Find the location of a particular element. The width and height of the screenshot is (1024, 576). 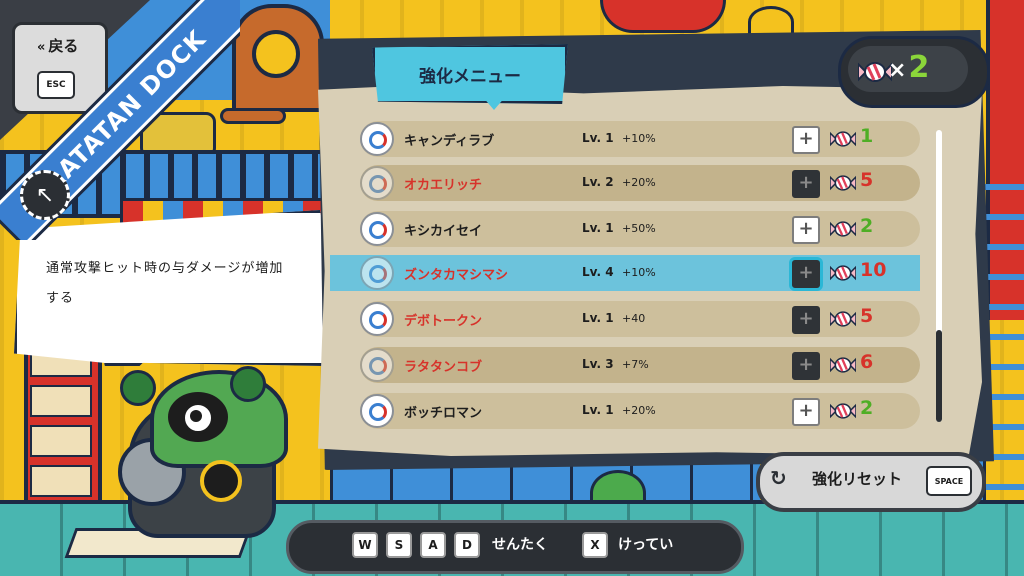

space-key-icon: SPACE is located at coordinates (949, 481).